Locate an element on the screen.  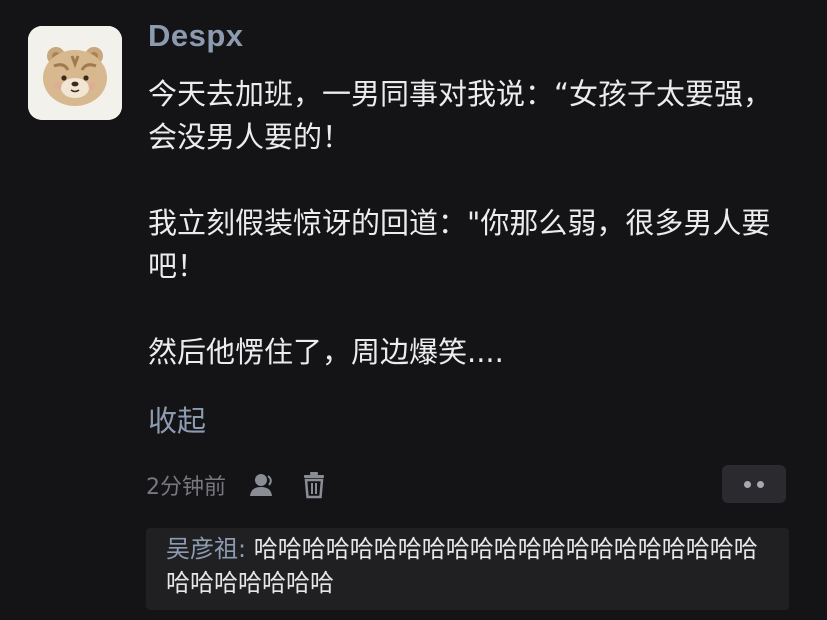
username: Despx is located at coordinates (196, 36).